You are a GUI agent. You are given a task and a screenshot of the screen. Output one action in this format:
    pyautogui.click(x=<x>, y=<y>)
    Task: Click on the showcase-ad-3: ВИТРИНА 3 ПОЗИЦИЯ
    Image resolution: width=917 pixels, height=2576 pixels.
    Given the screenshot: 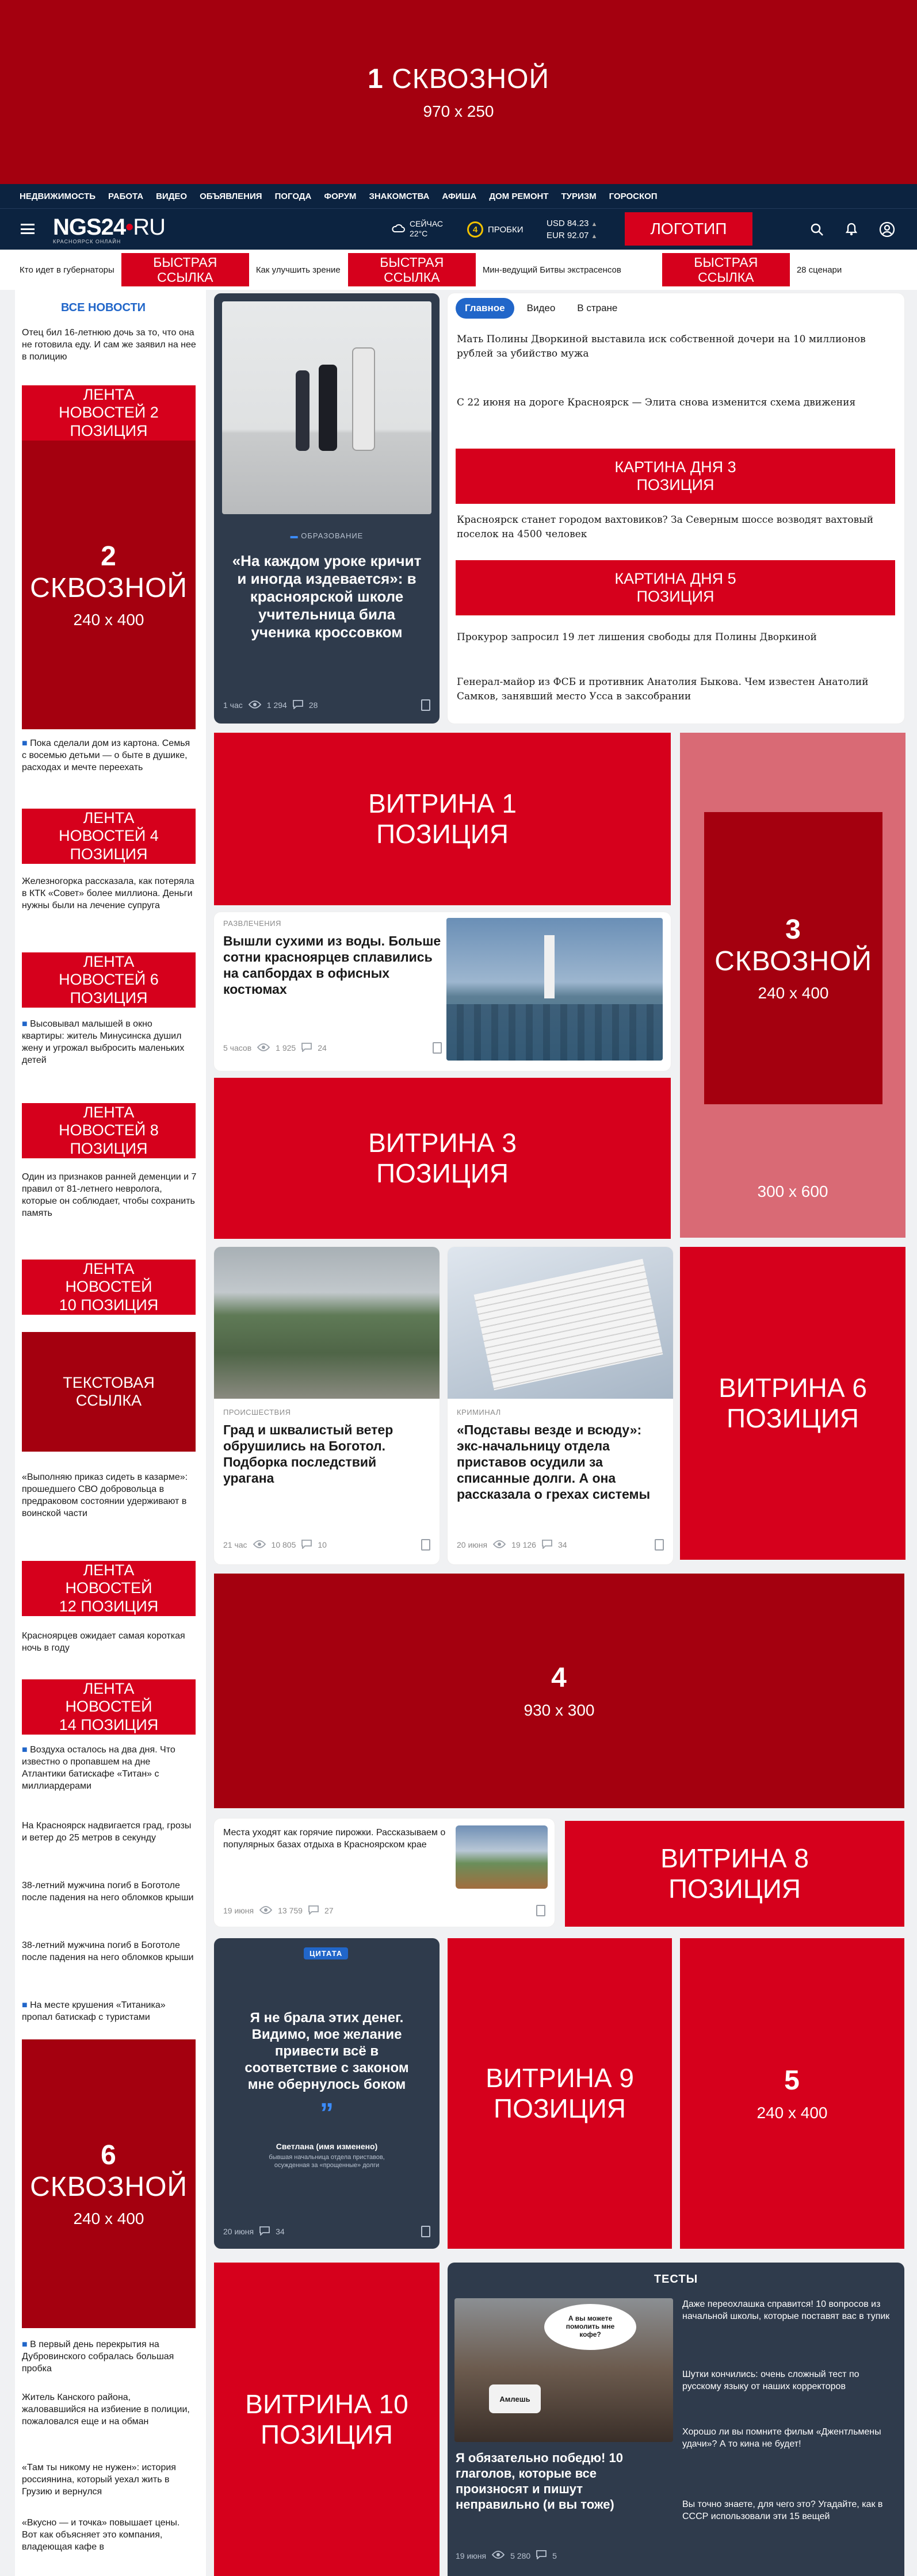 What is the action you would take?
    pyautogui.click(x=443, y=1158)
    